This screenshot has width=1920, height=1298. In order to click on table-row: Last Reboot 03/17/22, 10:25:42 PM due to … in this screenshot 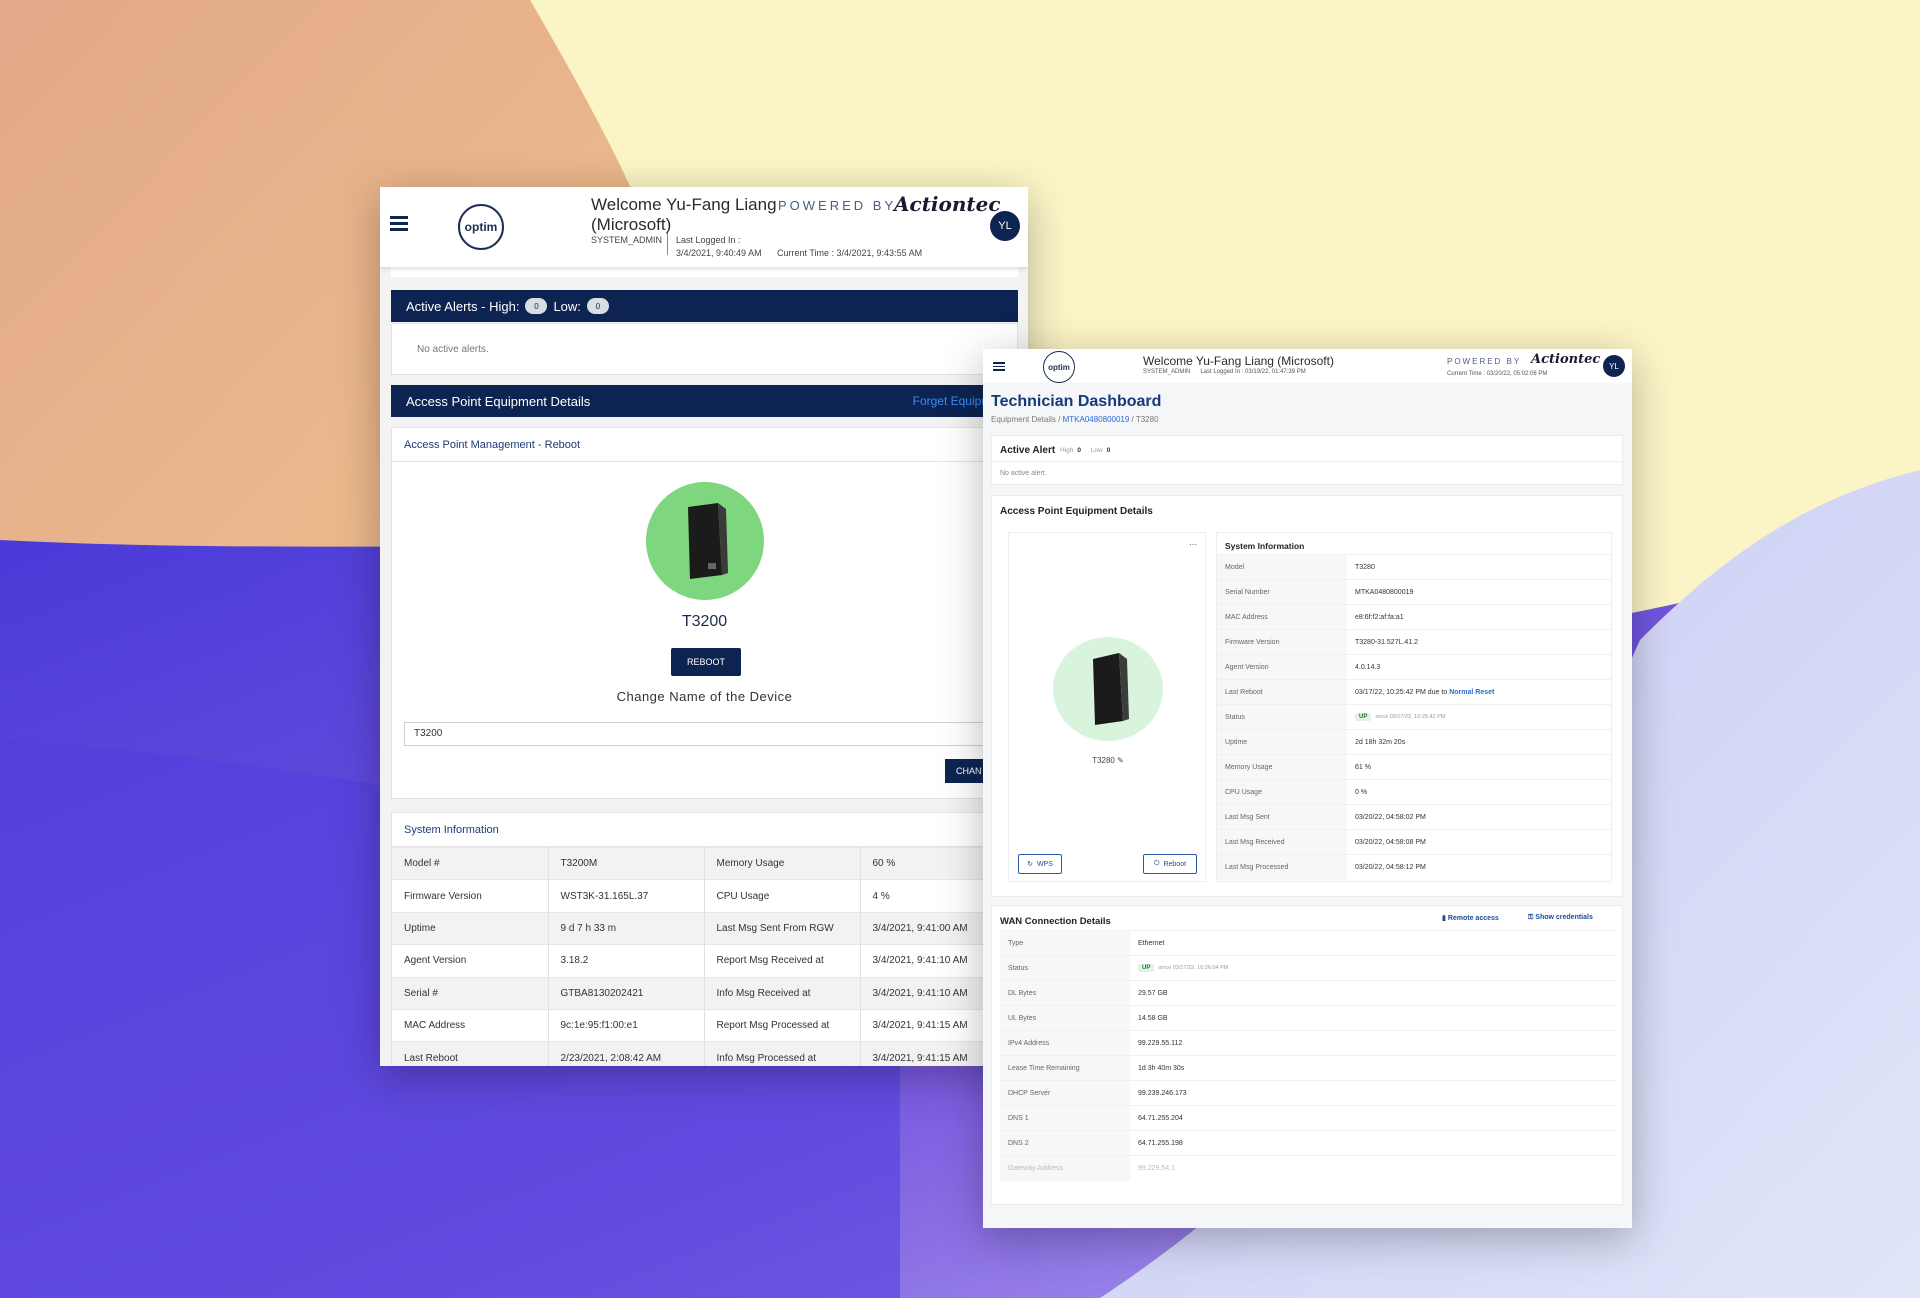, I will do `click(1414, 692)`.